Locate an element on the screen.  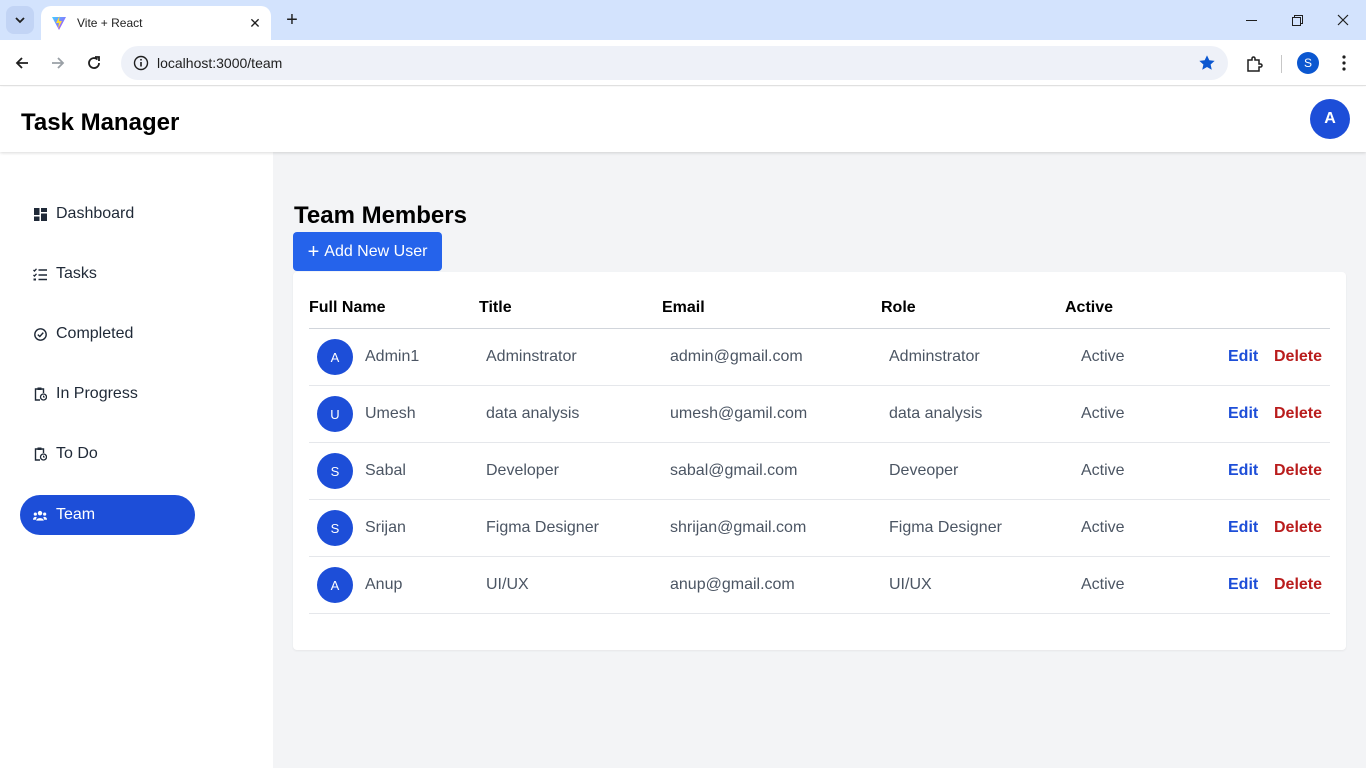
vite-logo-icon is located at coordinates (59, 23).